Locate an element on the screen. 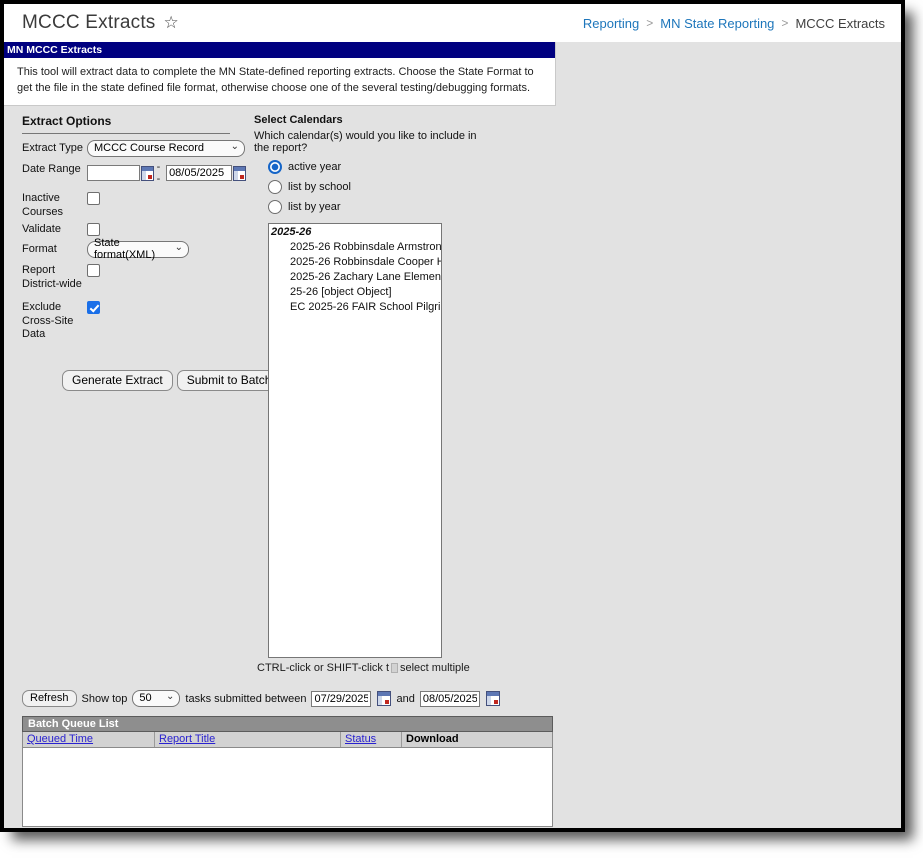  show-top-select: 50 ⌄ is located at coordinates (156, 698).